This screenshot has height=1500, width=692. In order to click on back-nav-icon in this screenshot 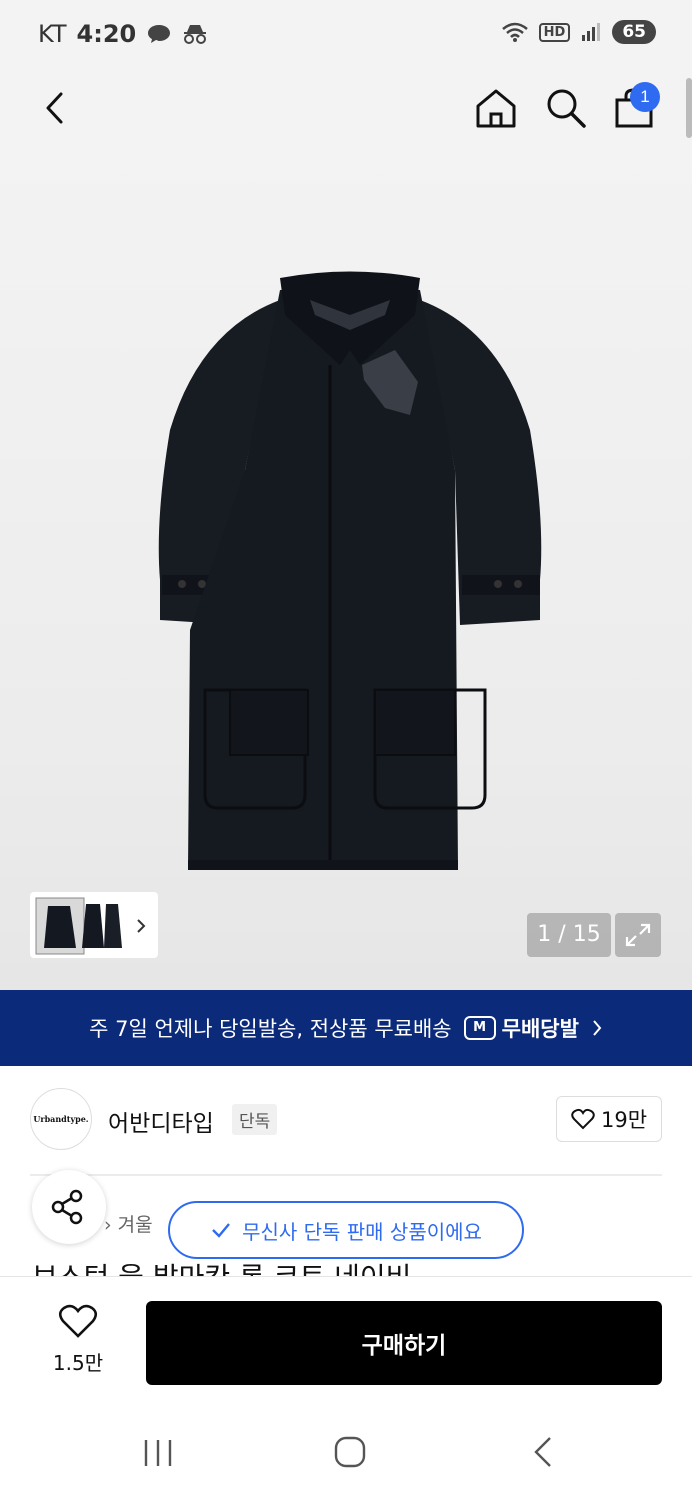, I will do `click(544, 1452)`.